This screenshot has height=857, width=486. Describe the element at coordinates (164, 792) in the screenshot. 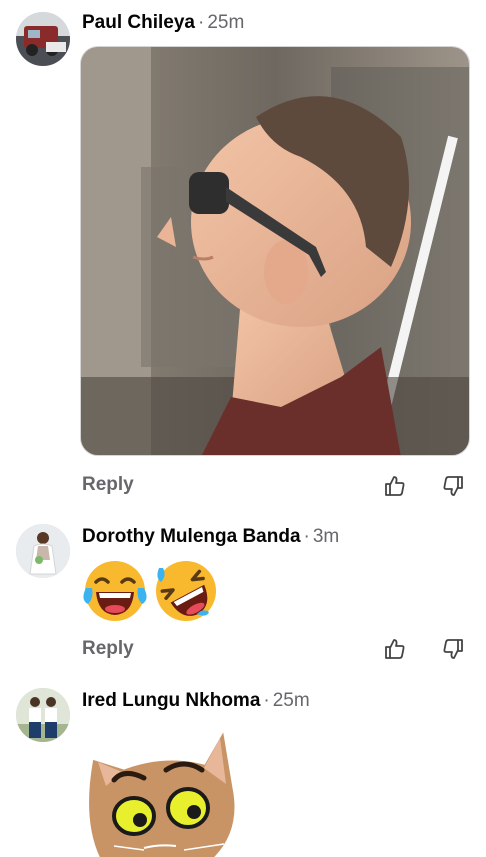

I see `cat-sticker` at that location.